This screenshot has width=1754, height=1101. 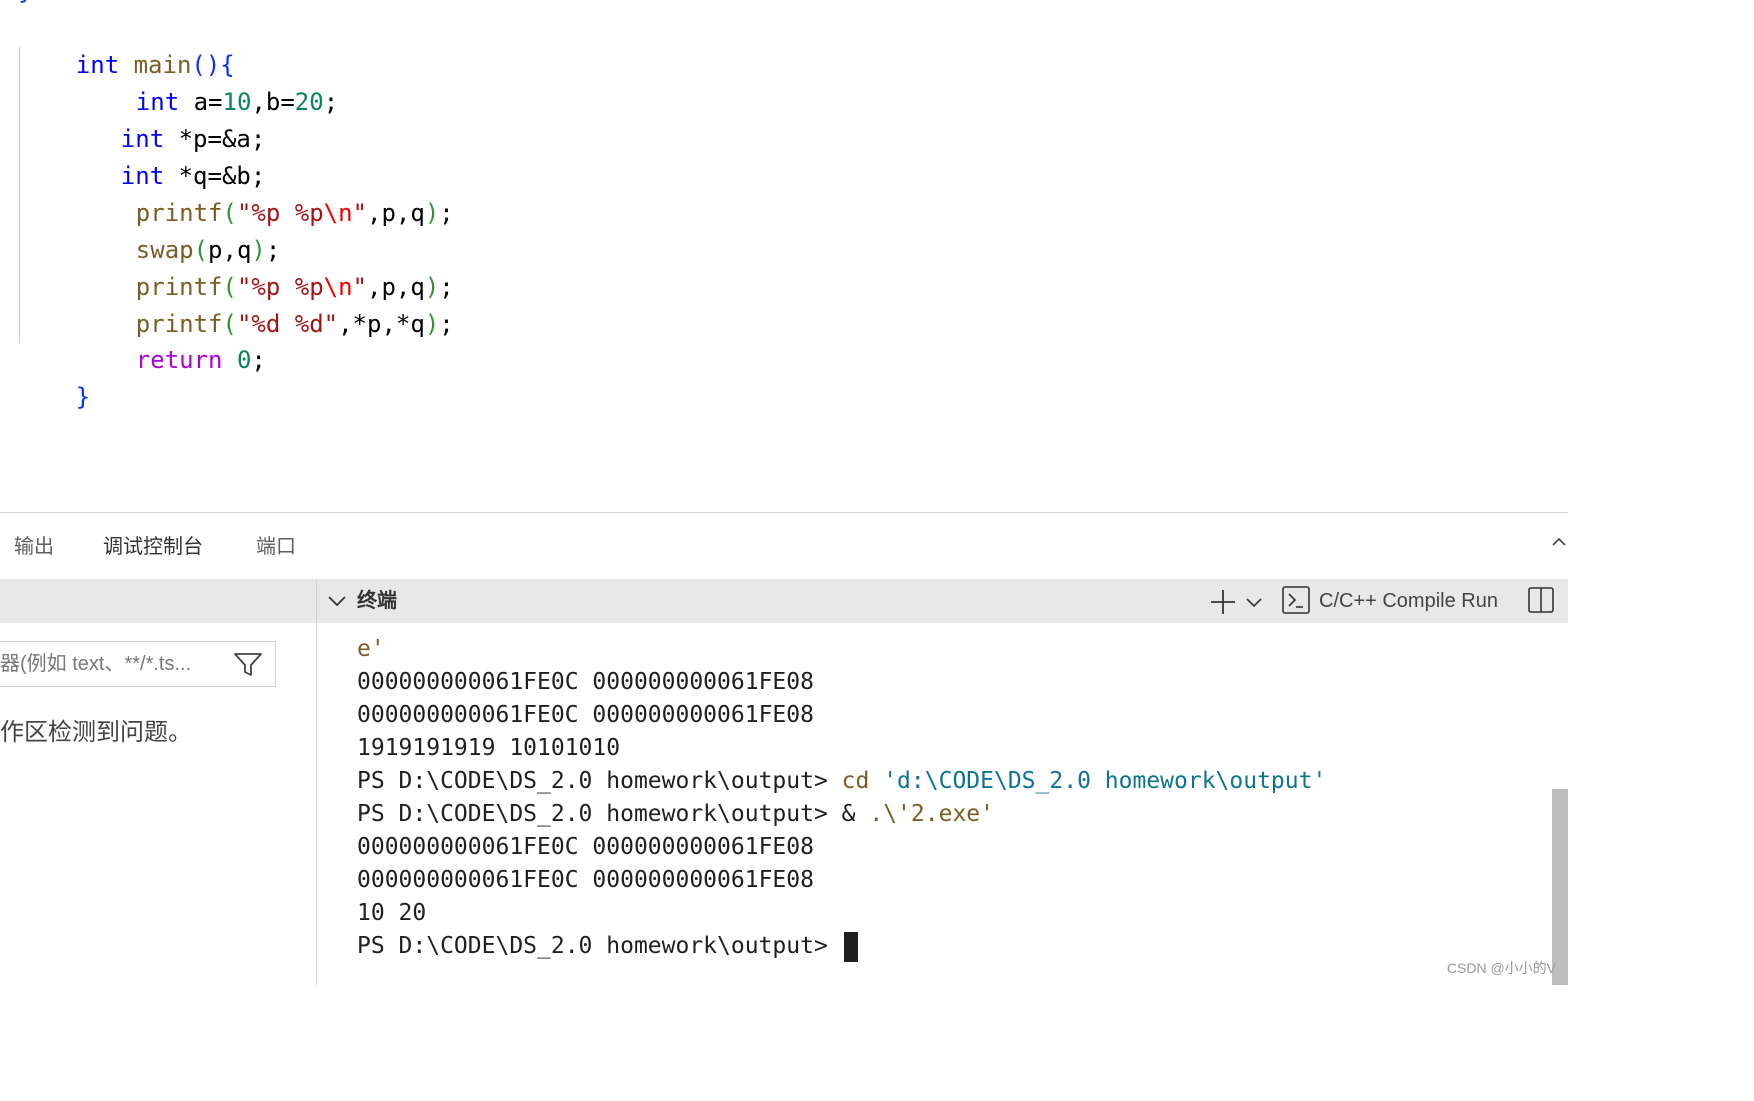 What do you see at coordinates (34, 547) in the screenshot?
I see `tab-output: 输出` at bounding box center [34, 547].